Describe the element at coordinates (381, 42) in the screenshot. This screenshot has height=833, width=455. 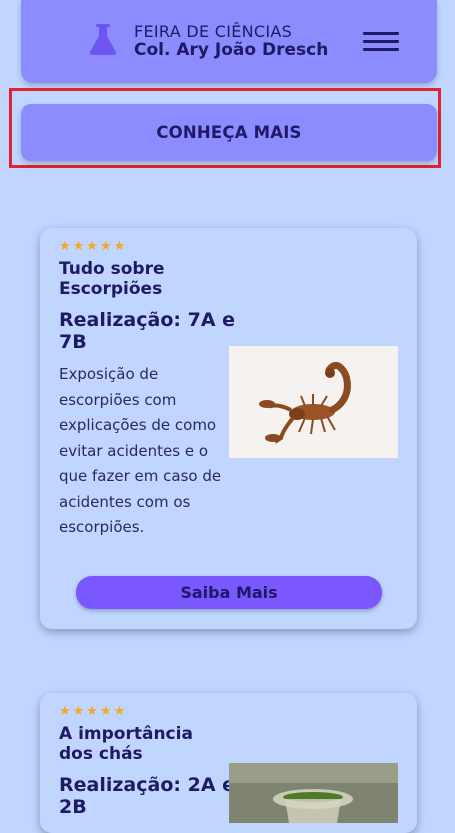
I see `hamburger-menu-icon` at that location.